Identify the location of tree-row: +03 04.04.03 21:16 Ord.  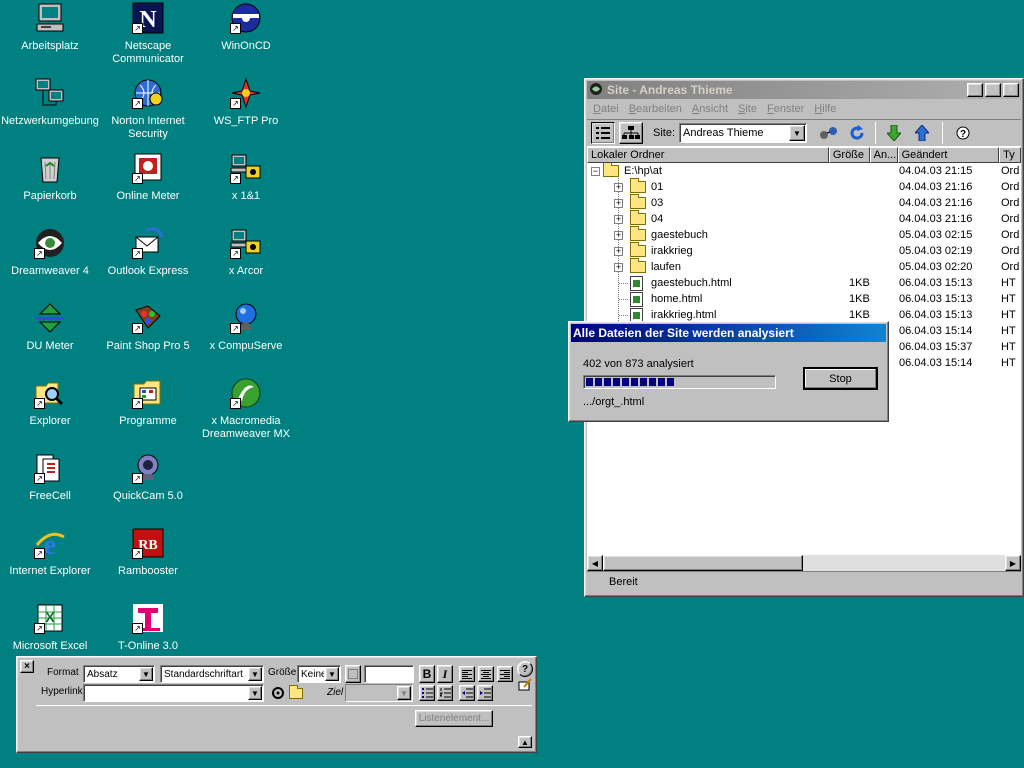
(804, 202).